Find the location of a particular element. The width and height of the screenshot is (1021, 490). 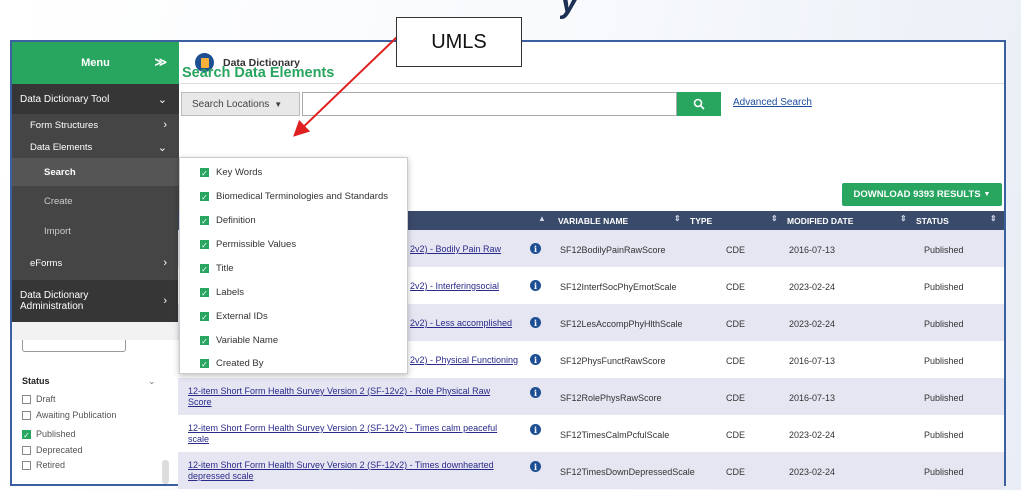

status-option-published: Published is located at coordinates (49, 434).